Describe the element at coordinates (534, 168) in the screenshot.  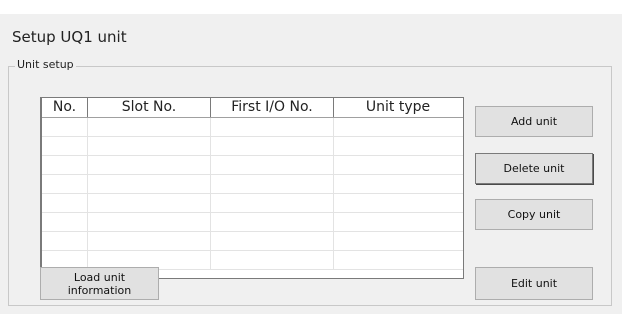
I see `delete-unit-button: Delete unit` at that location.